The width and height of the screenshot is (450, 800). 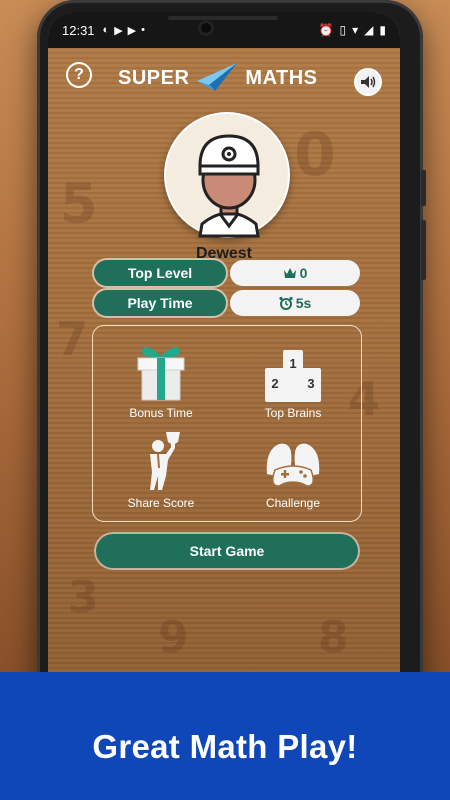 What do you see at coordinates (161, 503) in the screenshot?
I see `share-score-label: Share Score` at bounding box center [161, 503].